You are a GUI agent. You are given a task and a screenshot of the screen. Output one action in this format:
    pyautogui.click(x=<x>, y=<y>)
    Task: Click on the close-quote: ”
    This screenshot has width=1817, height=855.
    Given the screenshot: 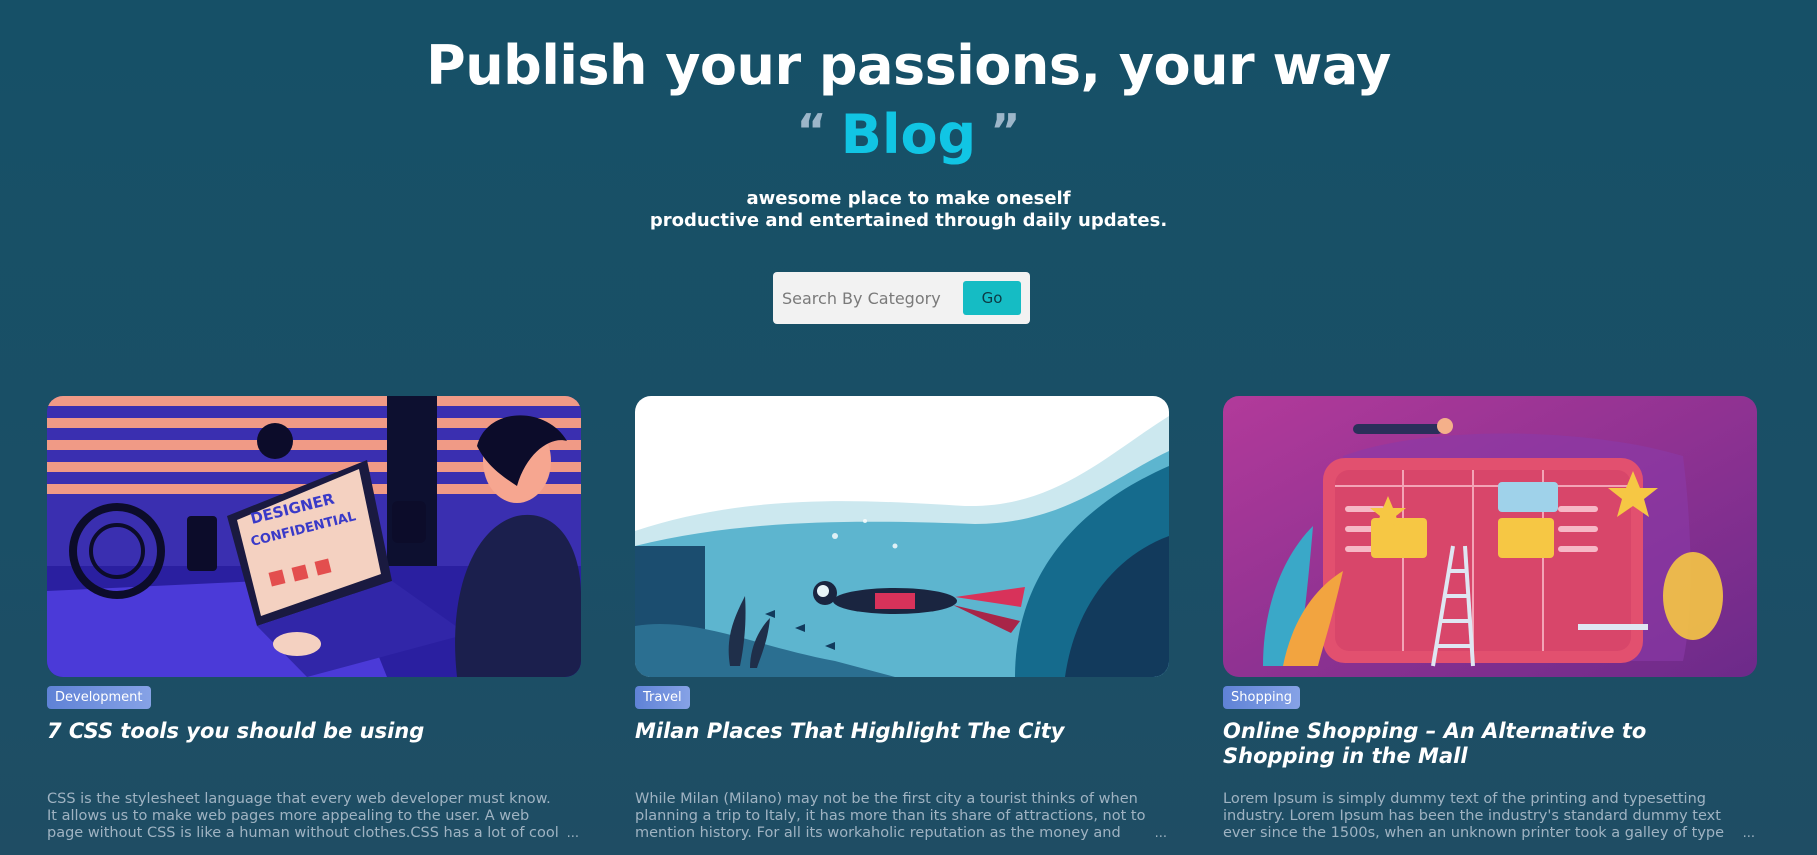 What is the action you would take?
    pyautogui.click(x=1005, y=131)
    